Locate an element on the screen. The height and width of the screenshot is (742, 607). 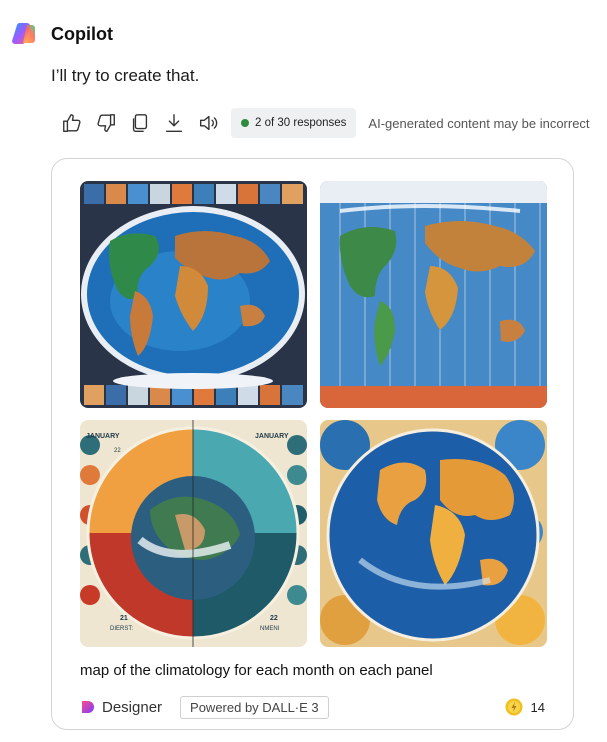
thumbs-down-button is located at coordinates (106, 123).